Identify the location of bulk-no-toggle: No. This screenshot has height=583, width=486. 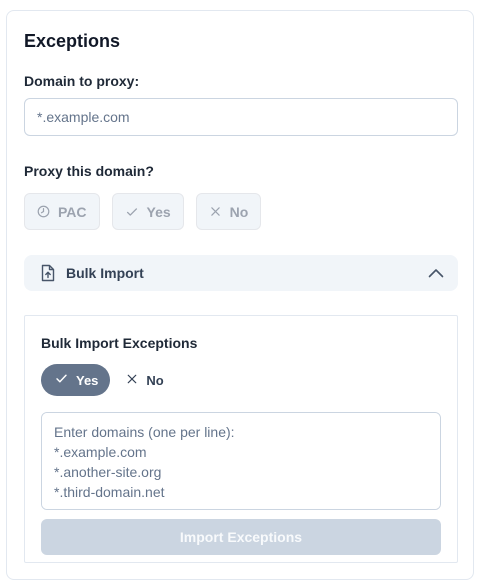
(146, 380).